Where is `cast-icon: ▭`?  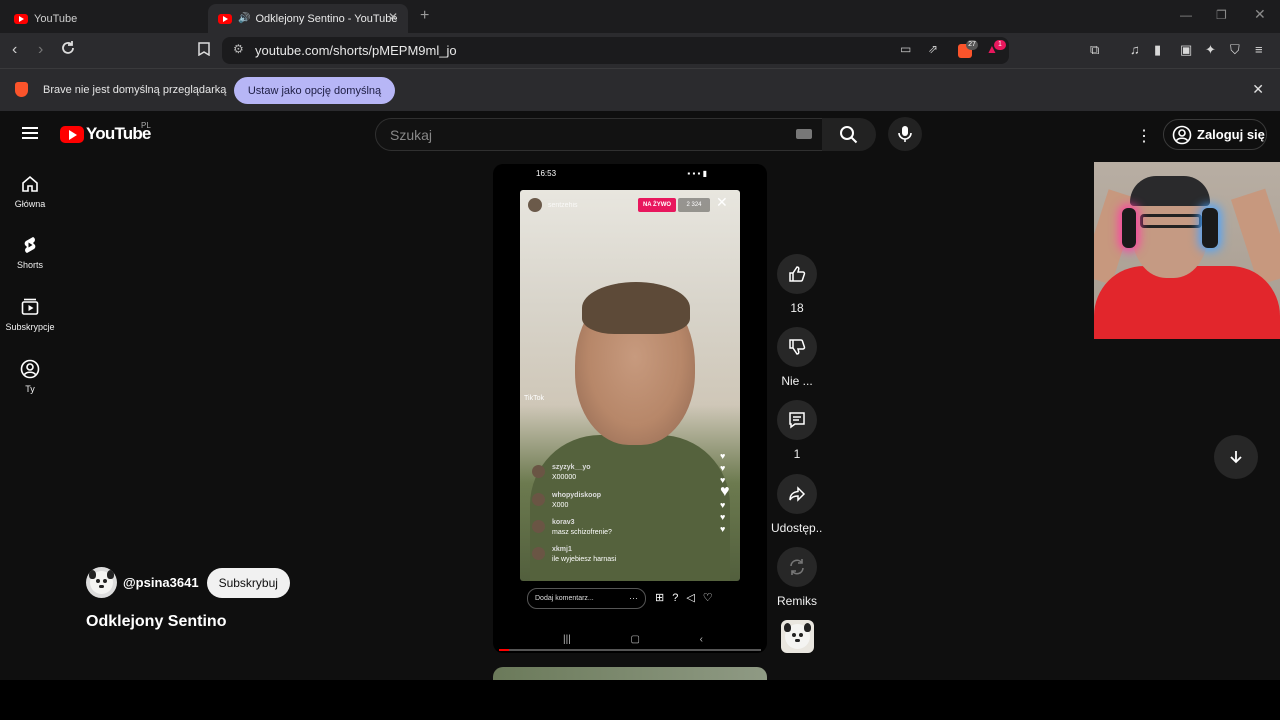 cast-icon: ▭ is located at coordinates (905, 49).